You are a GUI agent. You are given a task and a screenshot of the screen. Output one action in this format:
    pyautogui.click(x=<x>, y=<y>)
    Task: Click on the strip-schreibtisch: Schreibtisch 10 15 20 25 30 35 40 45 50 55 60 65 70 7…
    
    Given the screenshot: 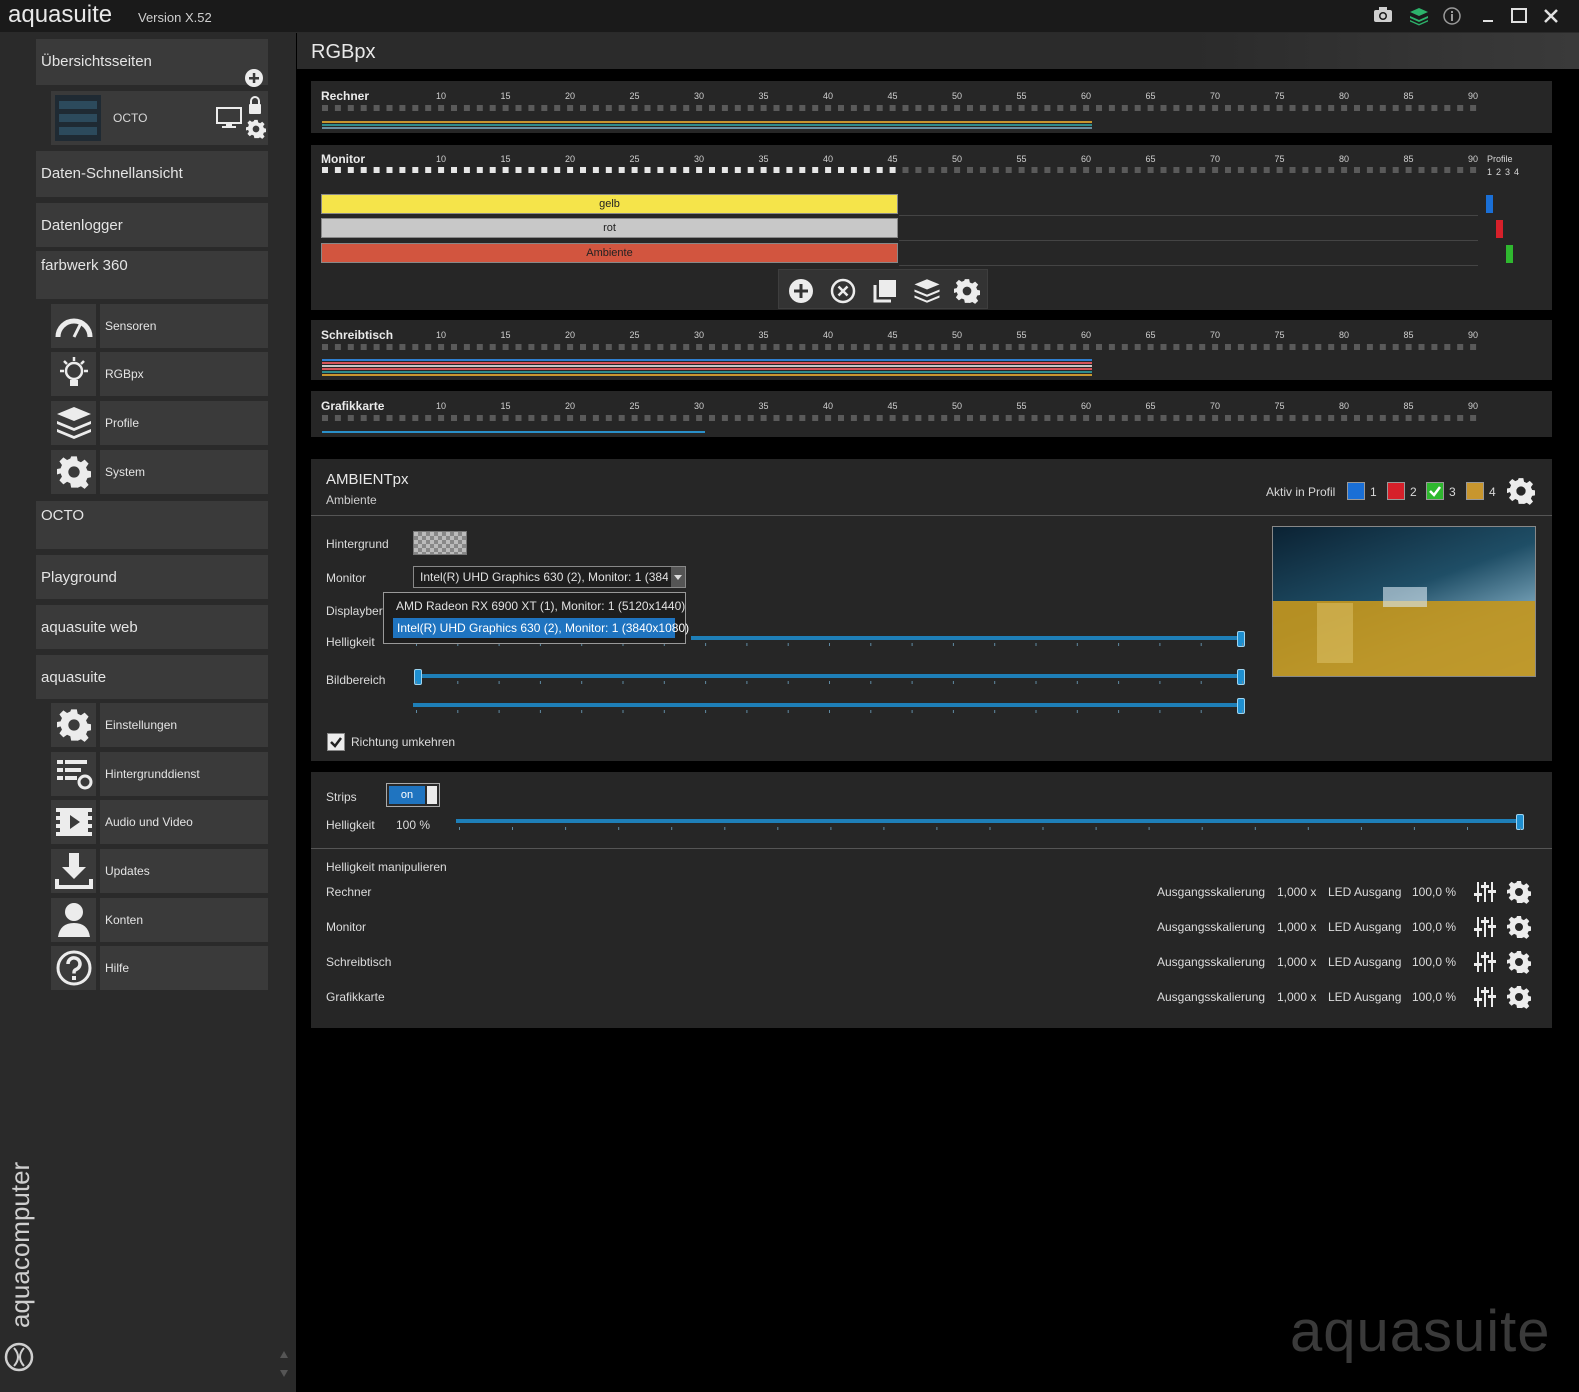 What is the action you would take?
    pyautogui.click(x=931, y=350)
    